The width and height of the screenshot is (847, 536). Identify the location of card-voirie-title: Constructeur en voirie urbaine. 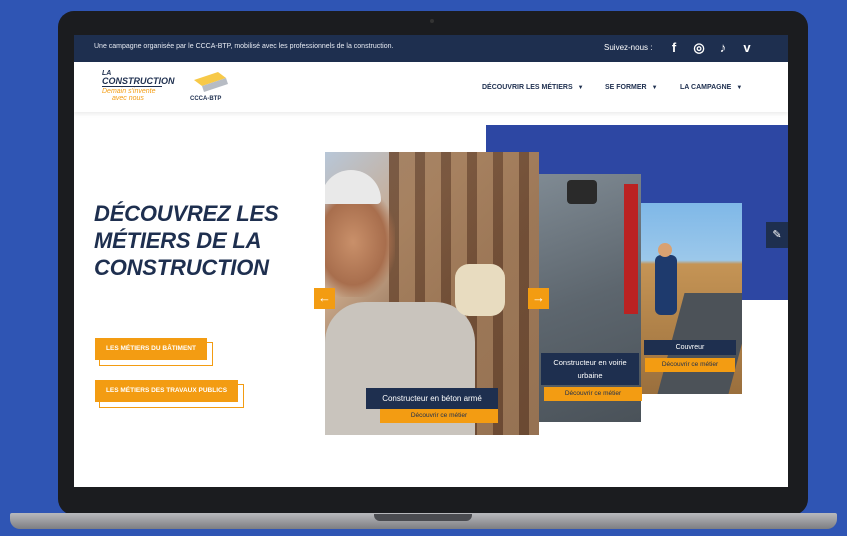
(590, 369).